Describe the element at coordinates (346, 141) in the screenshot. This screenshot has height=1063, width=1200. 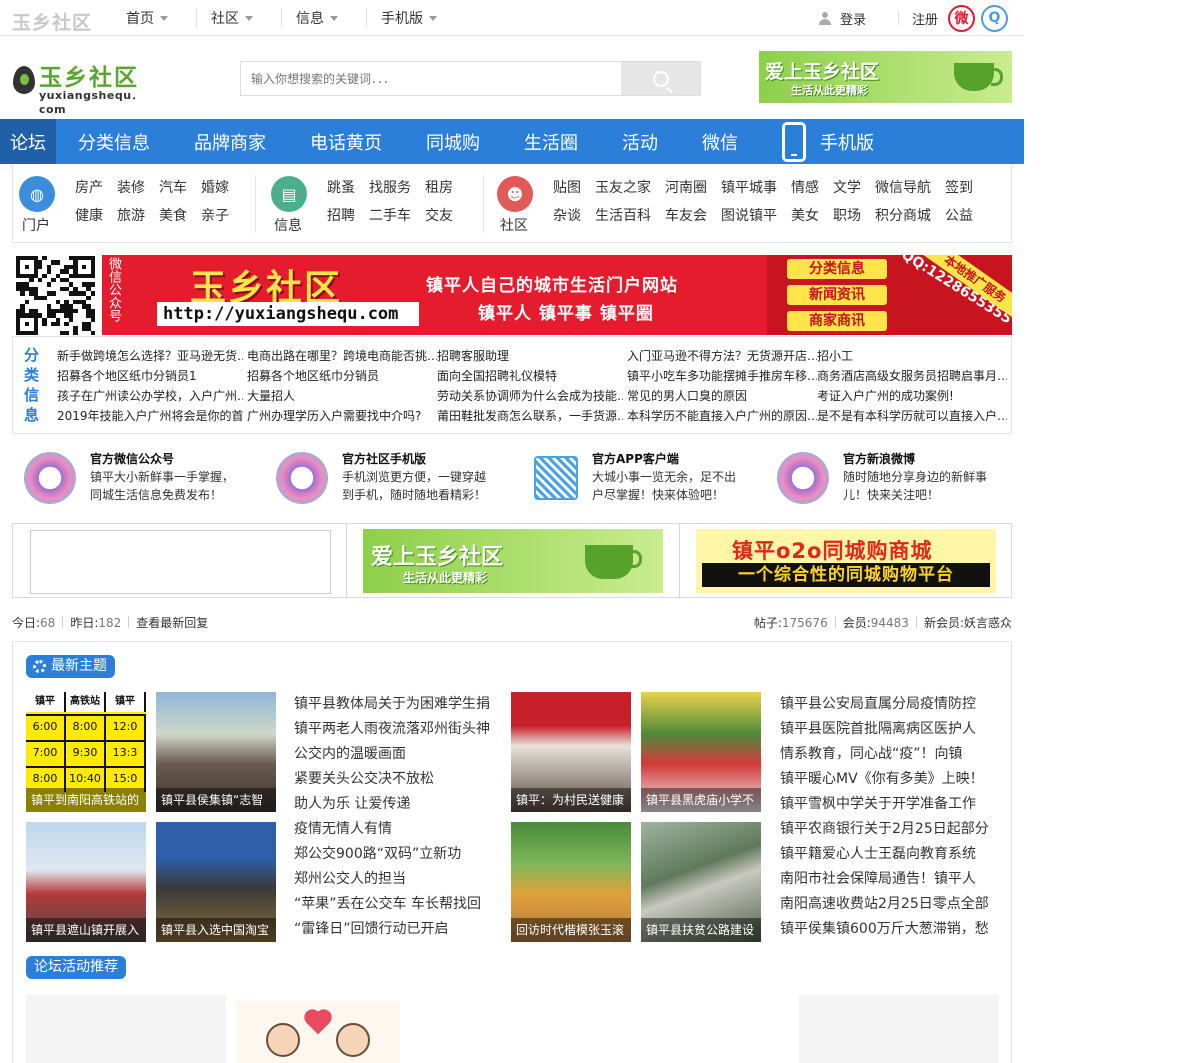
I see `main-nav-yellowpages: 电话黄页` at that location.